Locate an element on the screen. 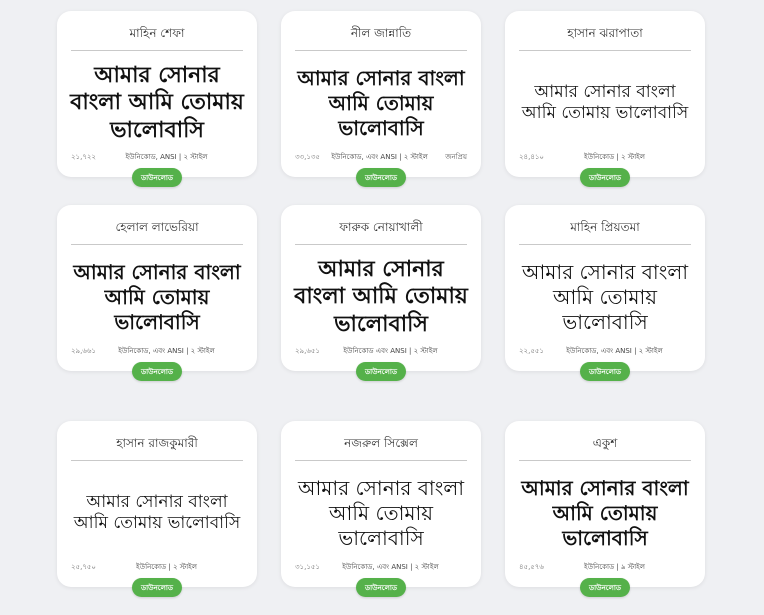  download-count: ৩৩,১৩৫ is located at coordinates (307, 157).